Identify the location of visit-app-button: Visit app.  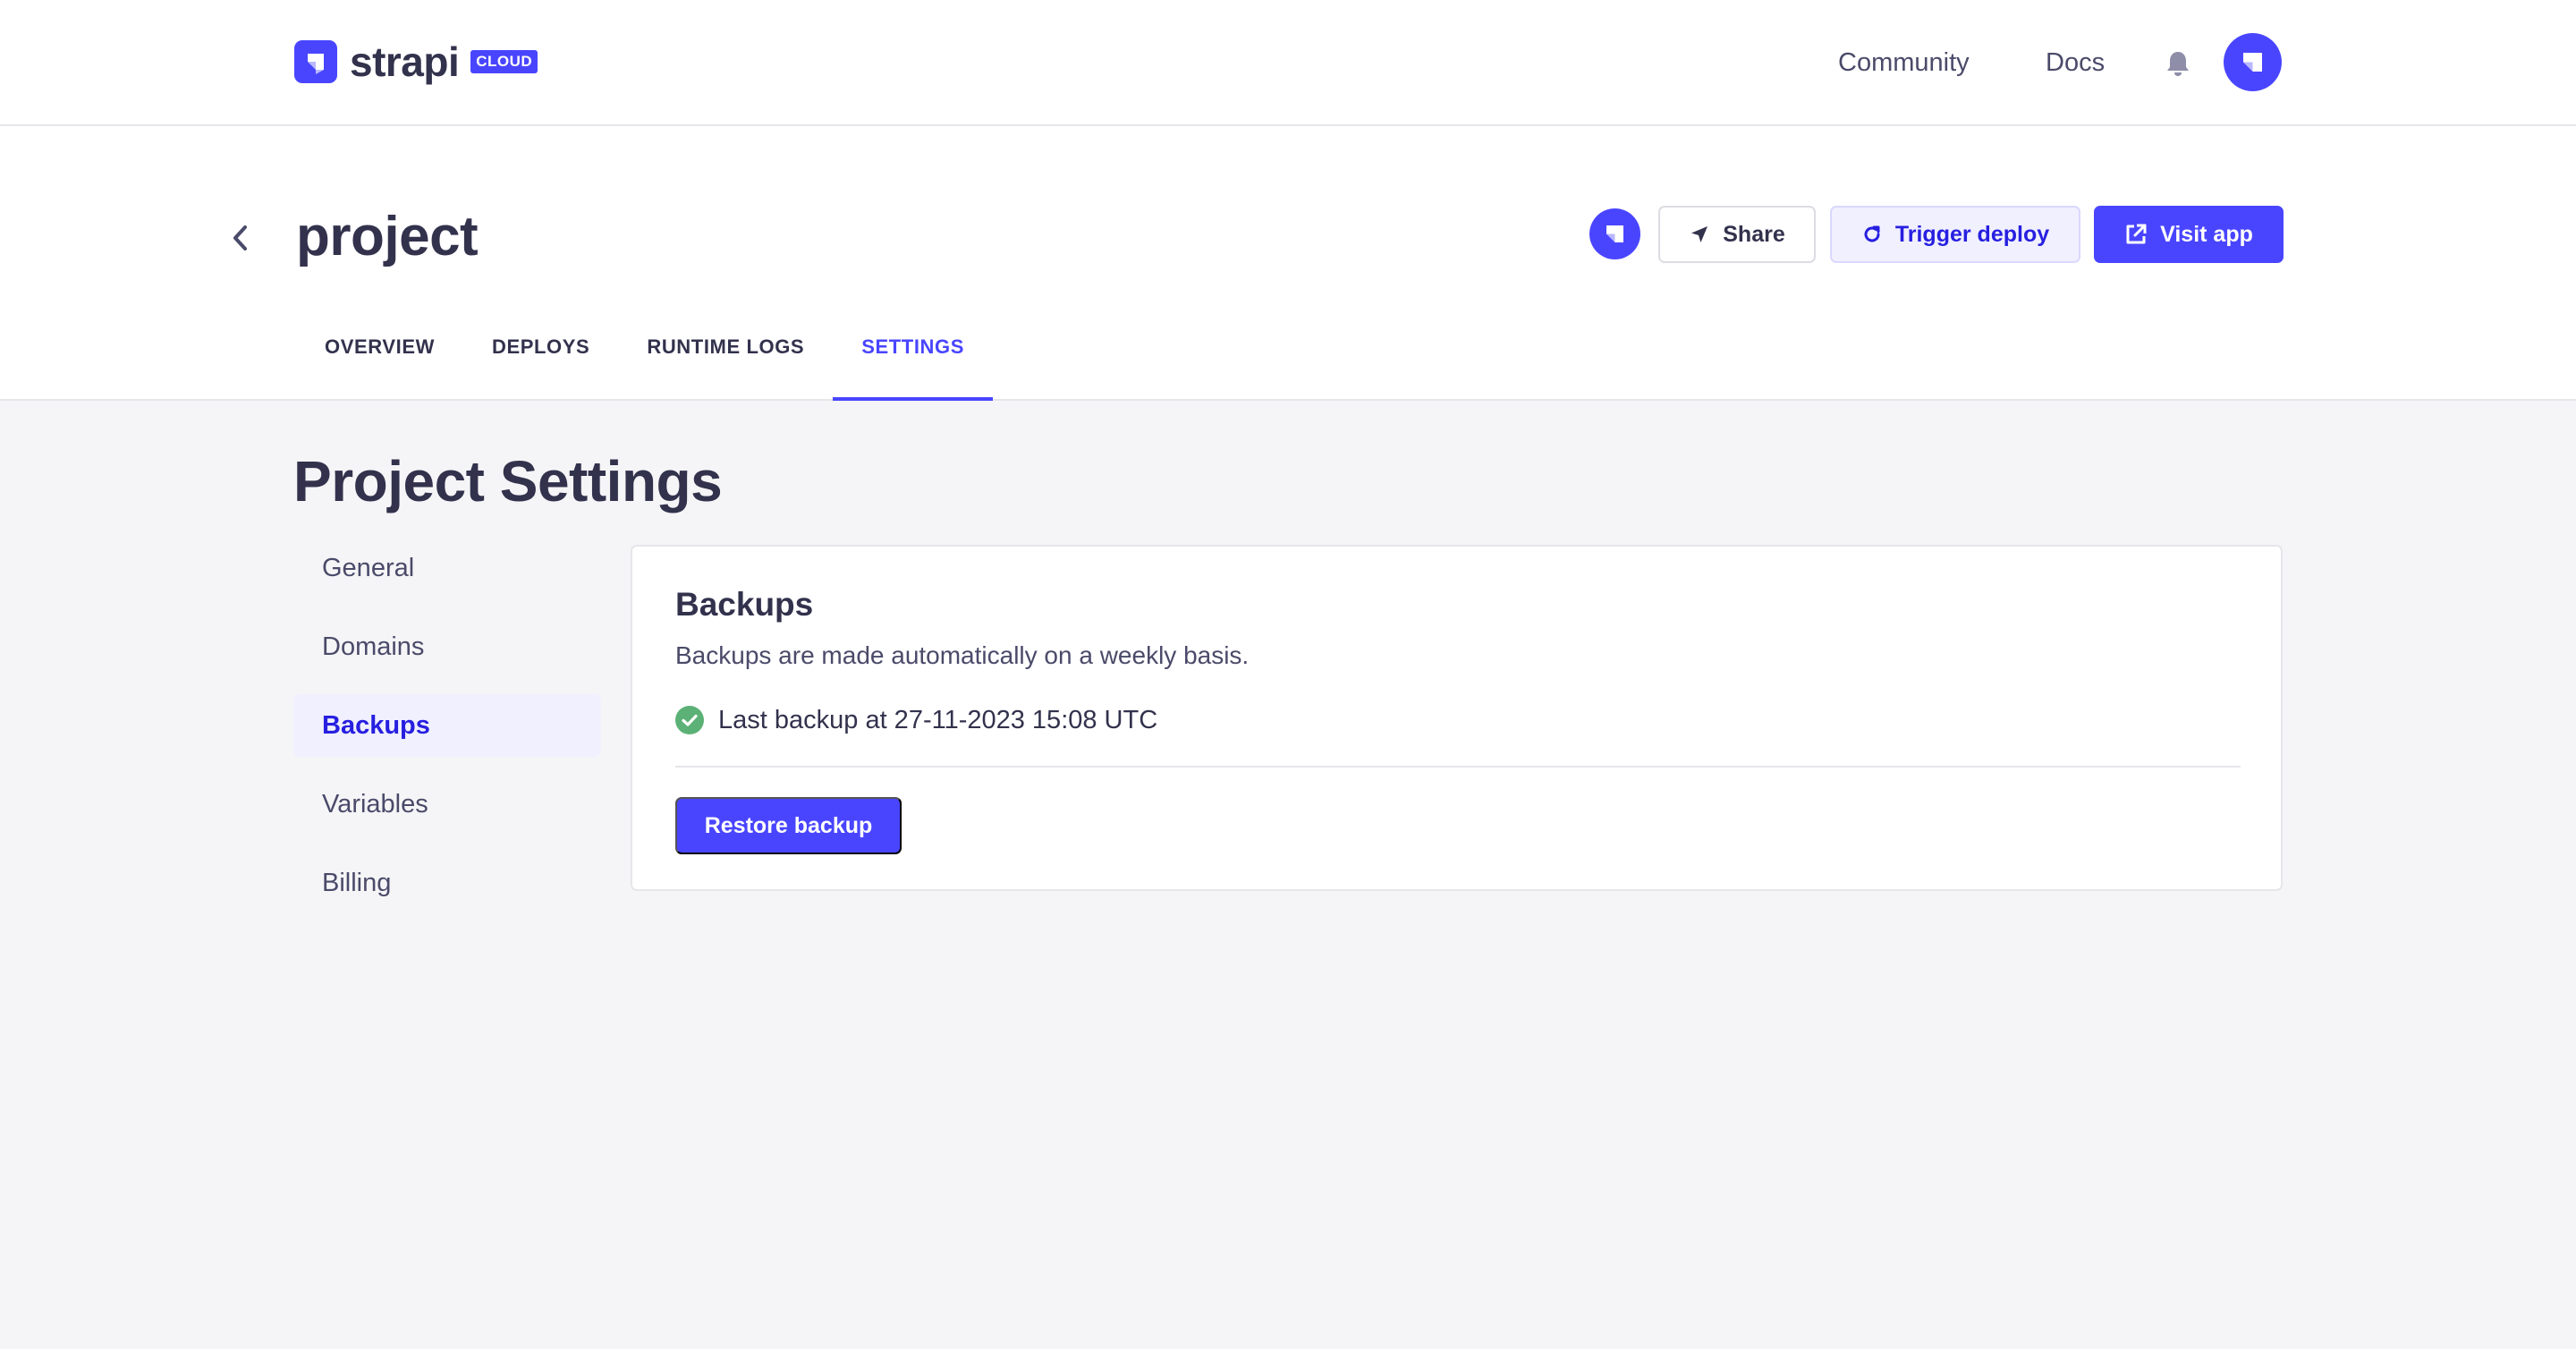
(2189, 234).